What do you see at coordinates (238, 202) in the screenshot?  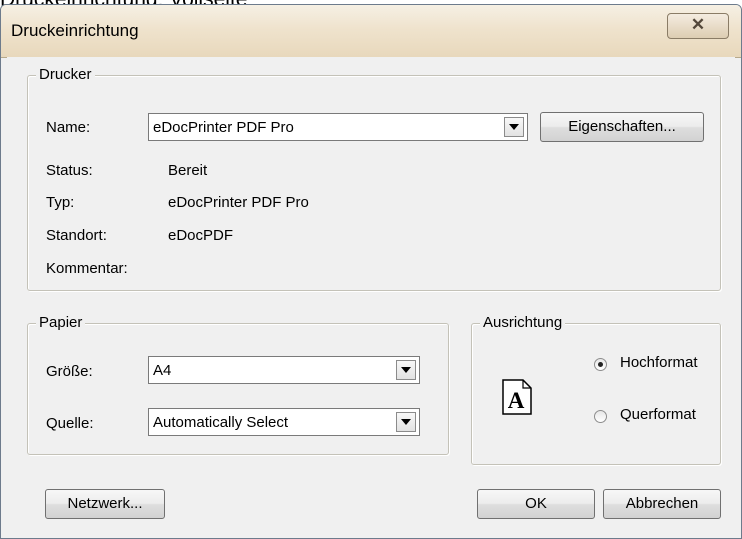 I see `type-value: eDocPrinter PDF Pro` at bounding box center [238, 202].